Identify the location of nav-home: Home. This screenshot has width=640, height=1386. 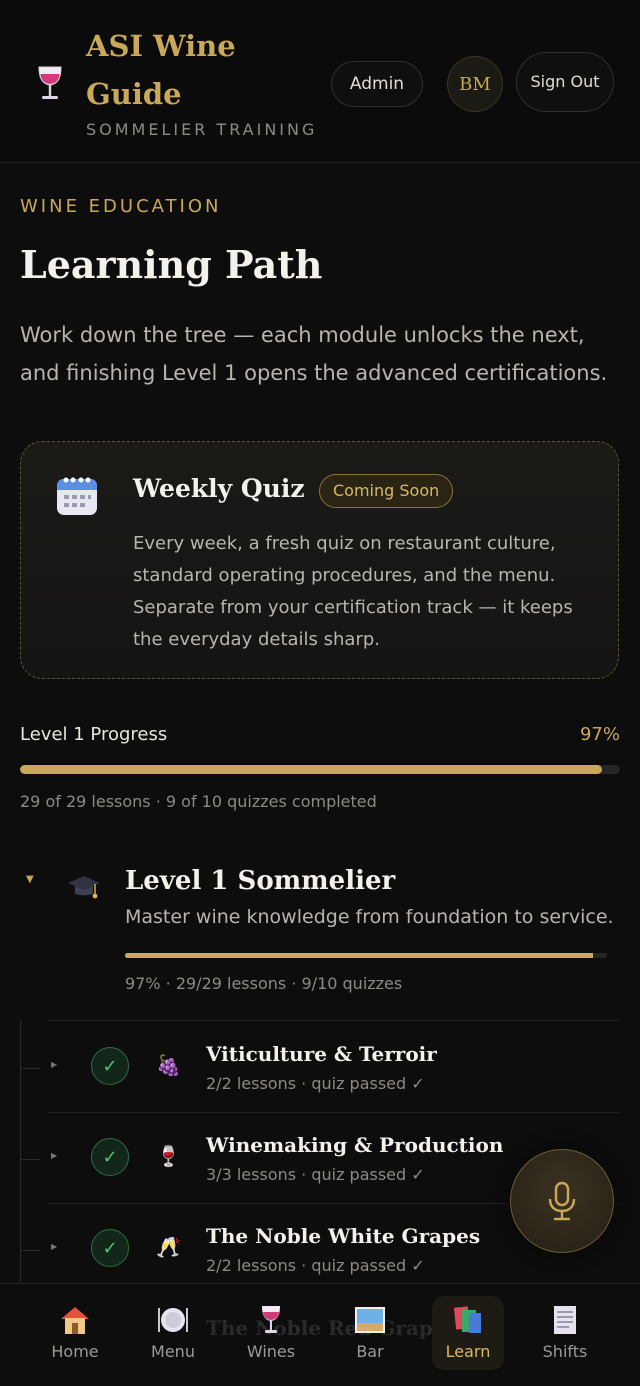
(75, 1333).